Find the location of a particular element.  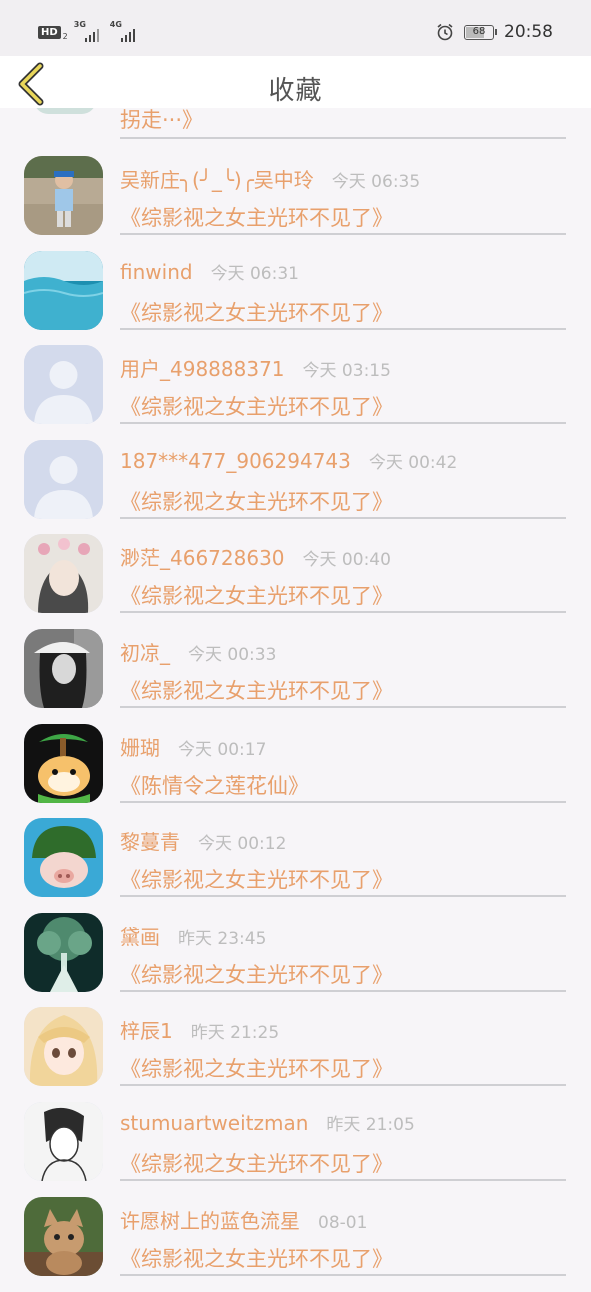

list-item: finwind 今天 06:31 《综影视之女主光环不见了》 is located at coordinates (295, 298).